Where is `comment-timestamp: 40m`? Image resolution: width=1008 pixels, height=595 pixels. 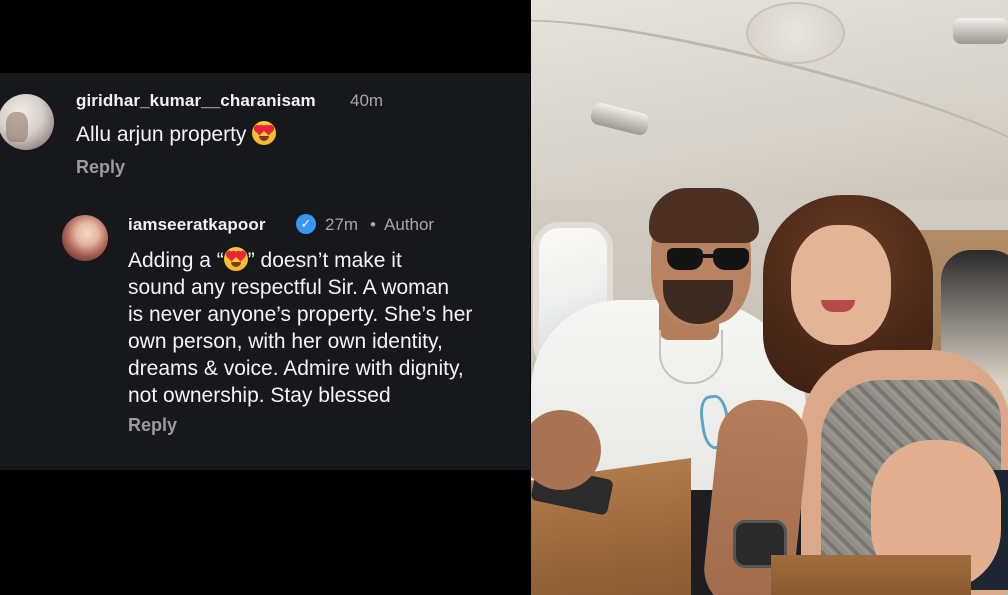
comment-timestamp: 40m is located at coordinates (367, 100).